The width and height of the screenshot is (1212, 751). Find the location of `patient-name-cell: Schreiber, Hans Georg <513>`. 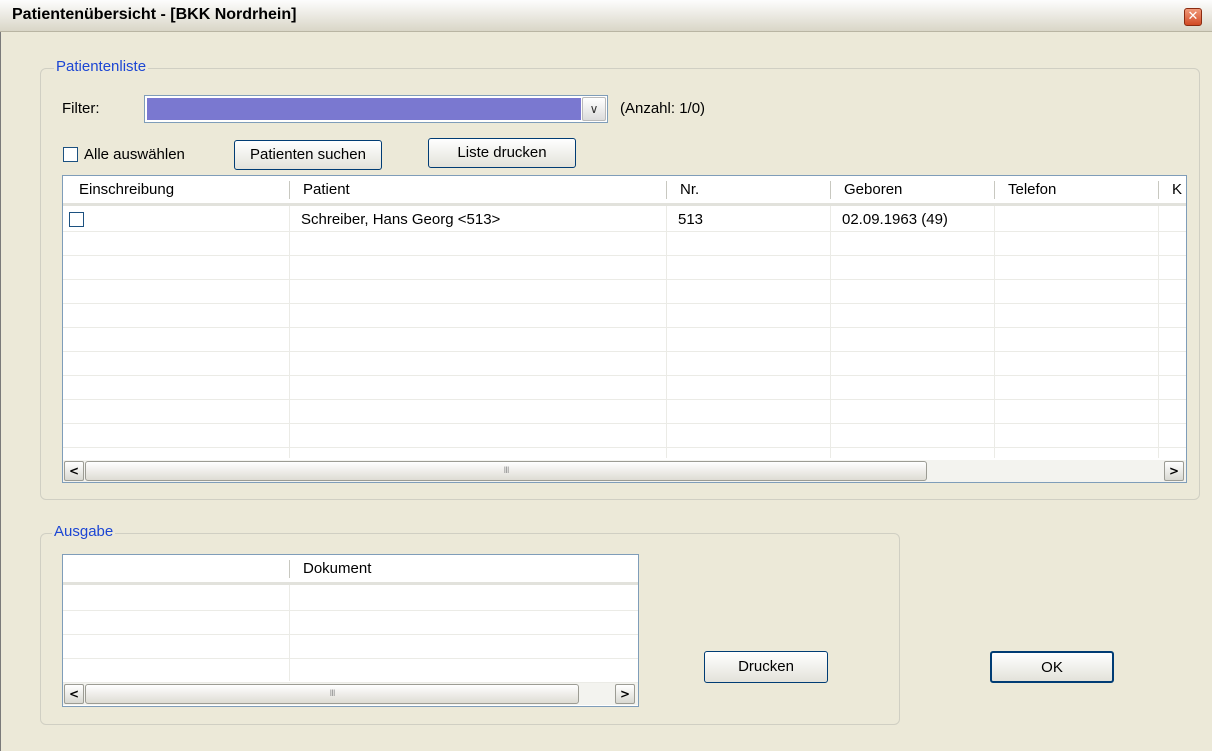

patient-name-cell: Schreiber, Hans Georg <513> is located at coordinates (401, 219).